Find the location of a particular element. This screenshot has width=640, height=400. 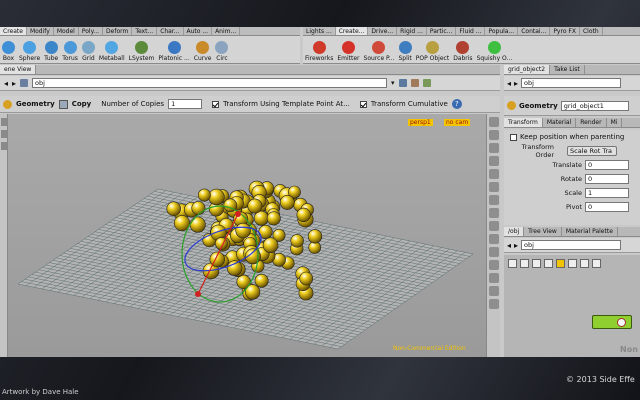

shelf-tool-torus: Torus is located at coordinates (70, 49).